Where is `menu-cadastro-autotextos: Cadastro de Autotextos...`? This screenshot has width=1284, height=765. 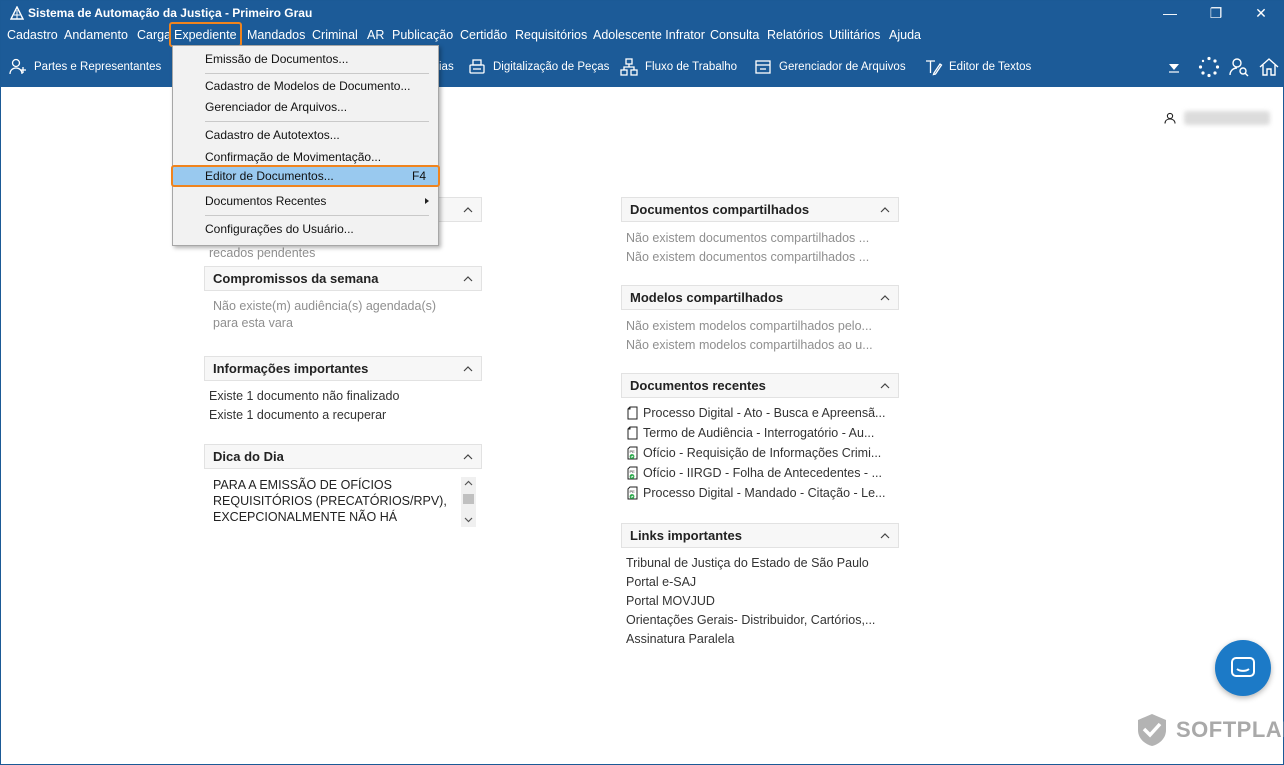
menu-cadastro-autotextos: Cadastro de Autotextos... is located at coordinates (305, 135).